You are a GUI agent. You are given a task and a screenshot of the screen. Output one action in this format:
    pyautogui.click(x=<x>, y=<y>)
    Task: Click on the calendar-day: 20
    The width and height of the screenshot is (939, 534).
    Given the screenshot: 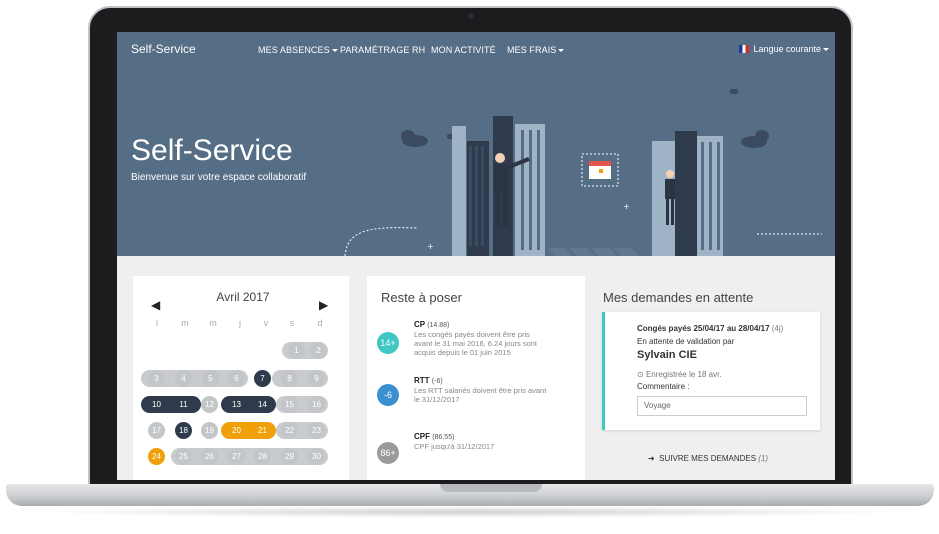 What is the action you would take?
    pyautogui.click(x=236, y=430)
    